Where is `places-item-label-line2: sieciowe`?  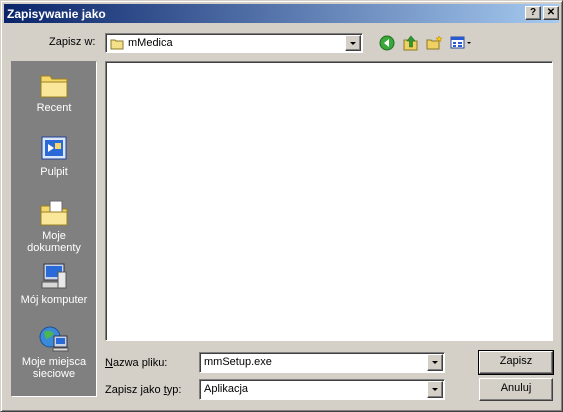
places-item-label-line2: sieciowe is located at coordinates (54, 374).